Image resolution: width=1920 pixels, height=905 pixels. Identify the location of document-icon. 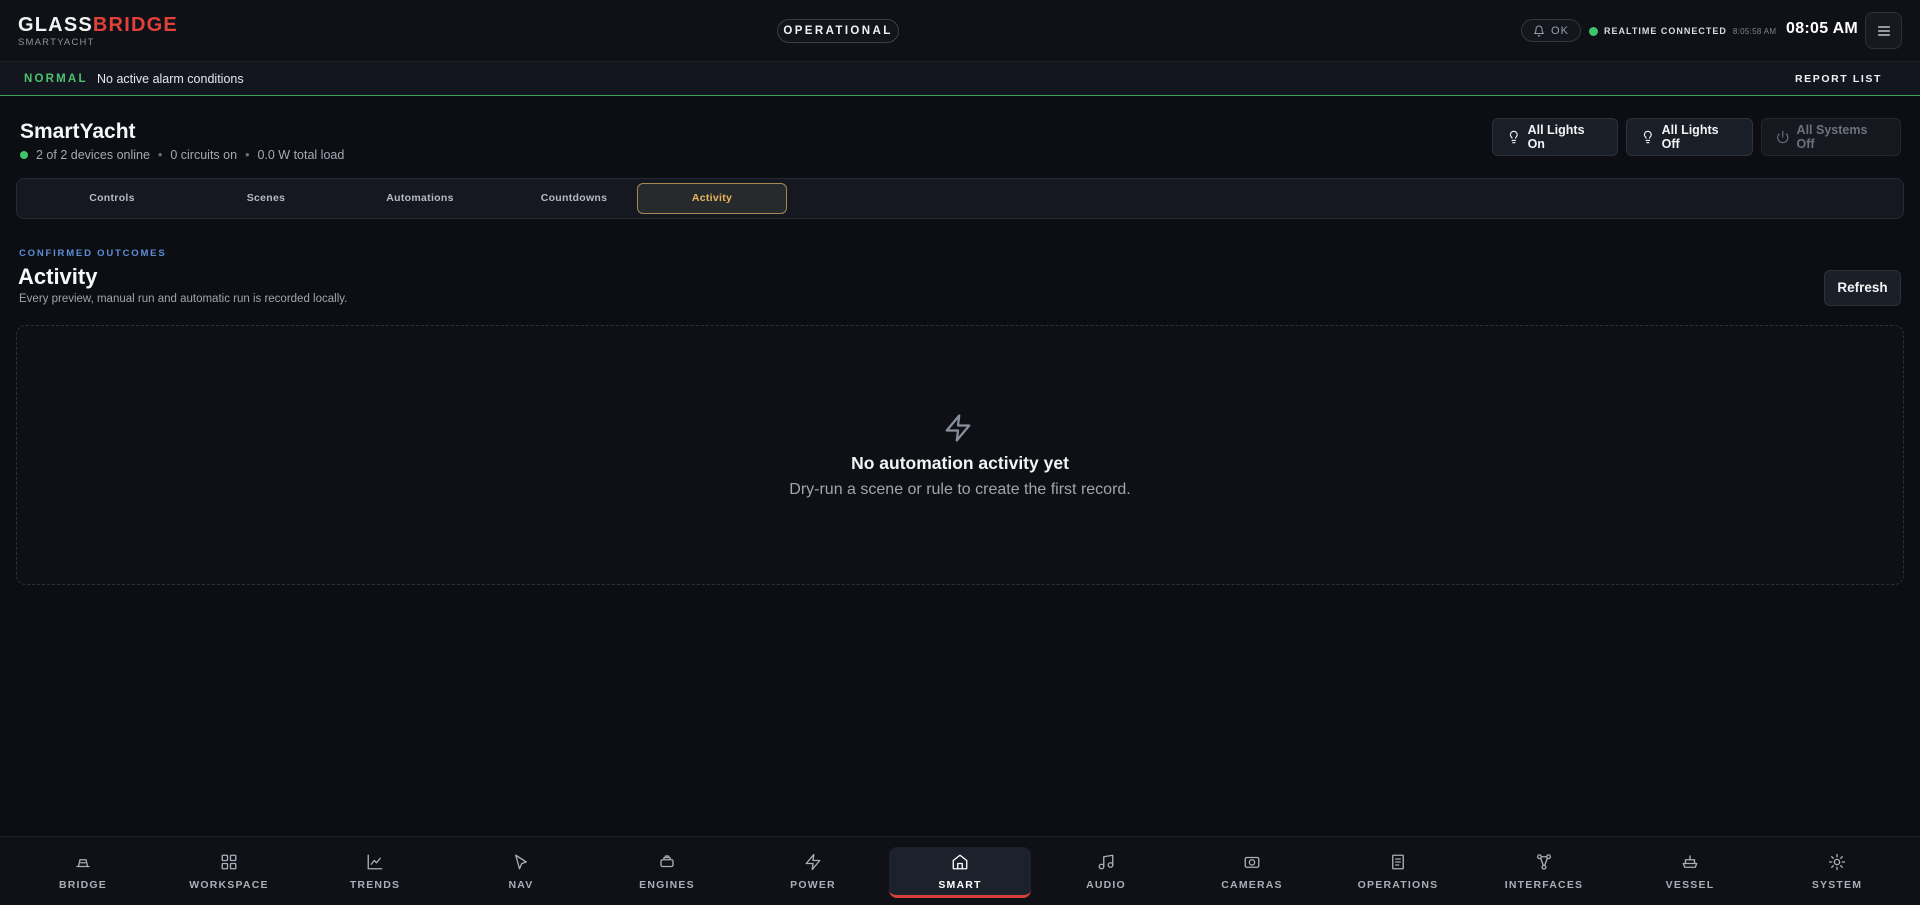
(1398, 862).